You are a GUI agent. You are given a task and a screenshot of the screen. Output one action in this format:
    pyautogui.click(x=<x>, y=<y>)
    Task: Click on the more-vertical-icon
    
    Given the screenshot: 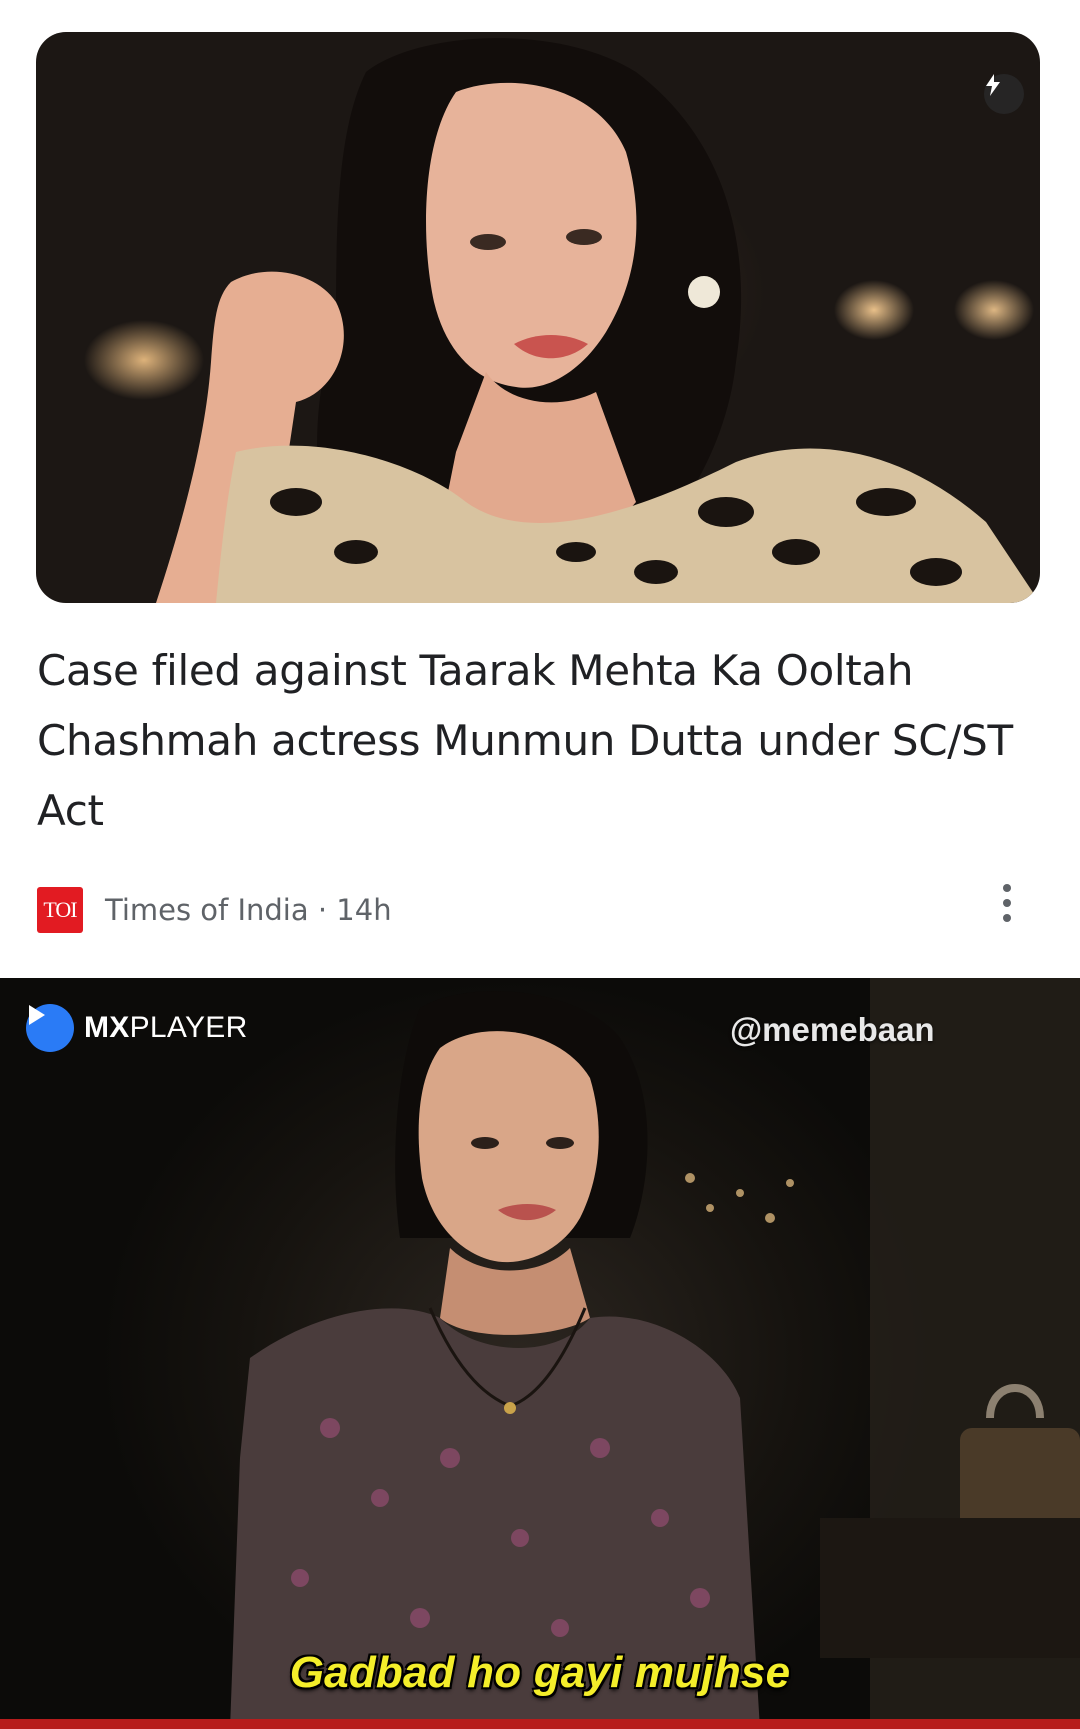 What is the action you would take?
    pyautogui.click(x=1007, y=888)
    